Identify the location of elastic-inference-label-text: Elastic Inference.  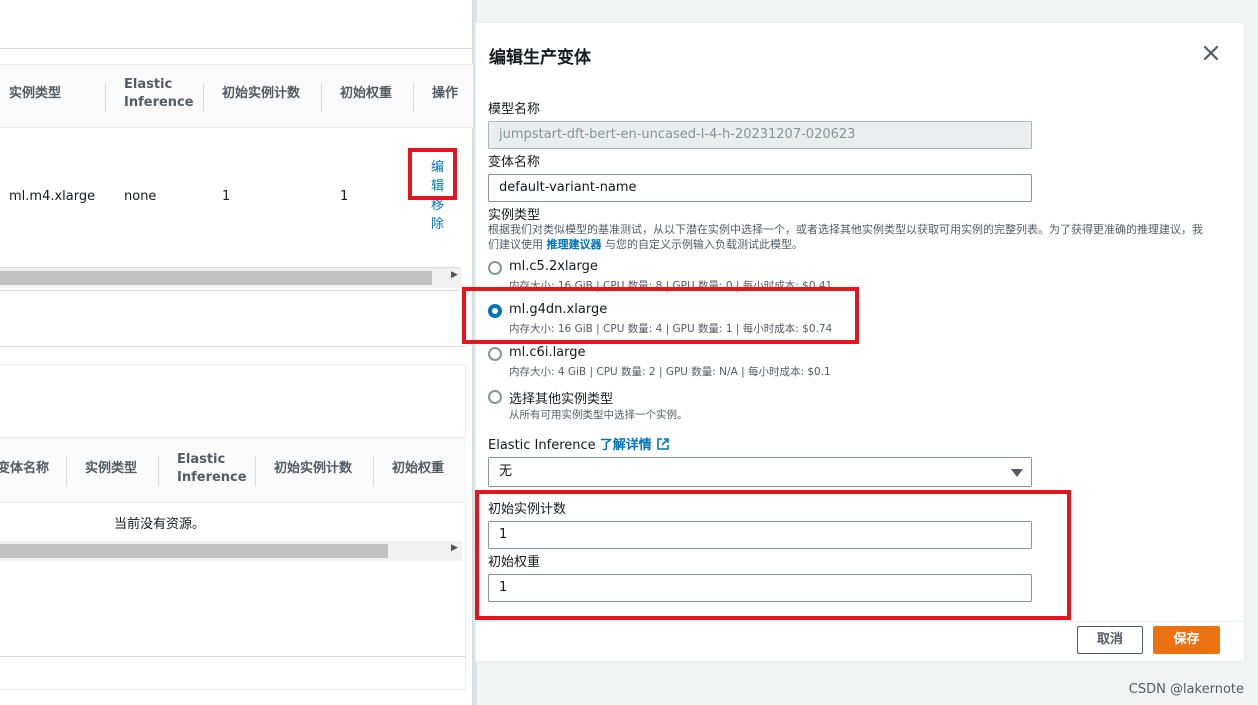
(542, 445).